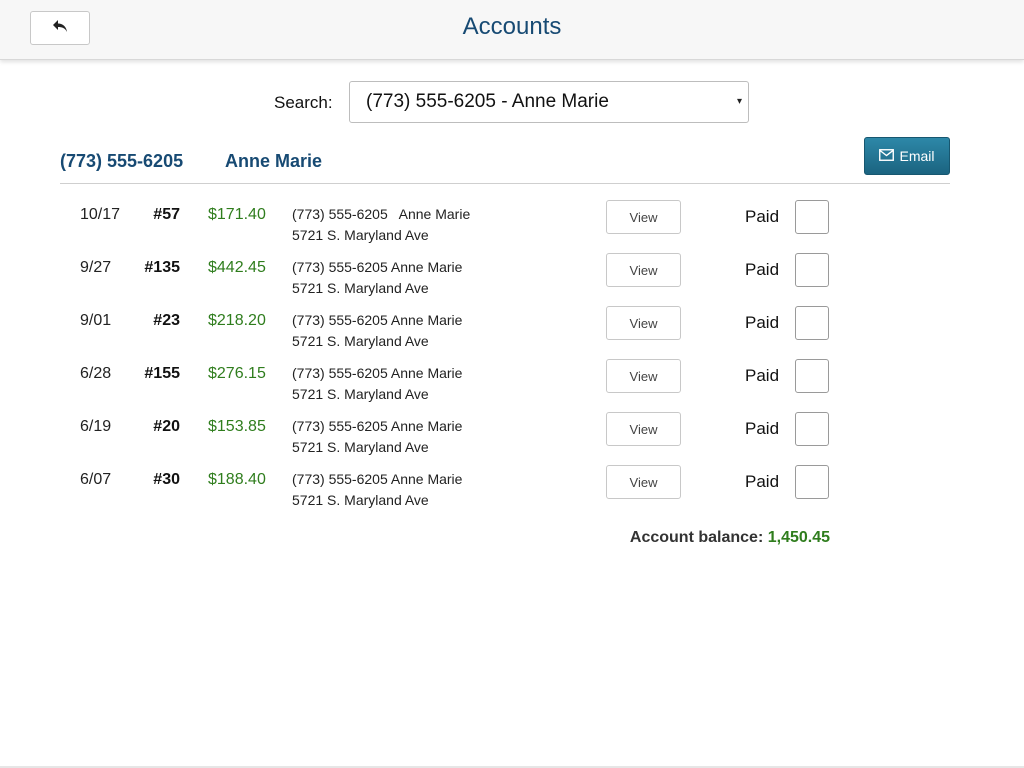  What do you see at coordinates (487, 101) in the screenshot?
I see `search-selected-value: (773) 555-6205 - Anne Marie` at bounding box center [487, 101].